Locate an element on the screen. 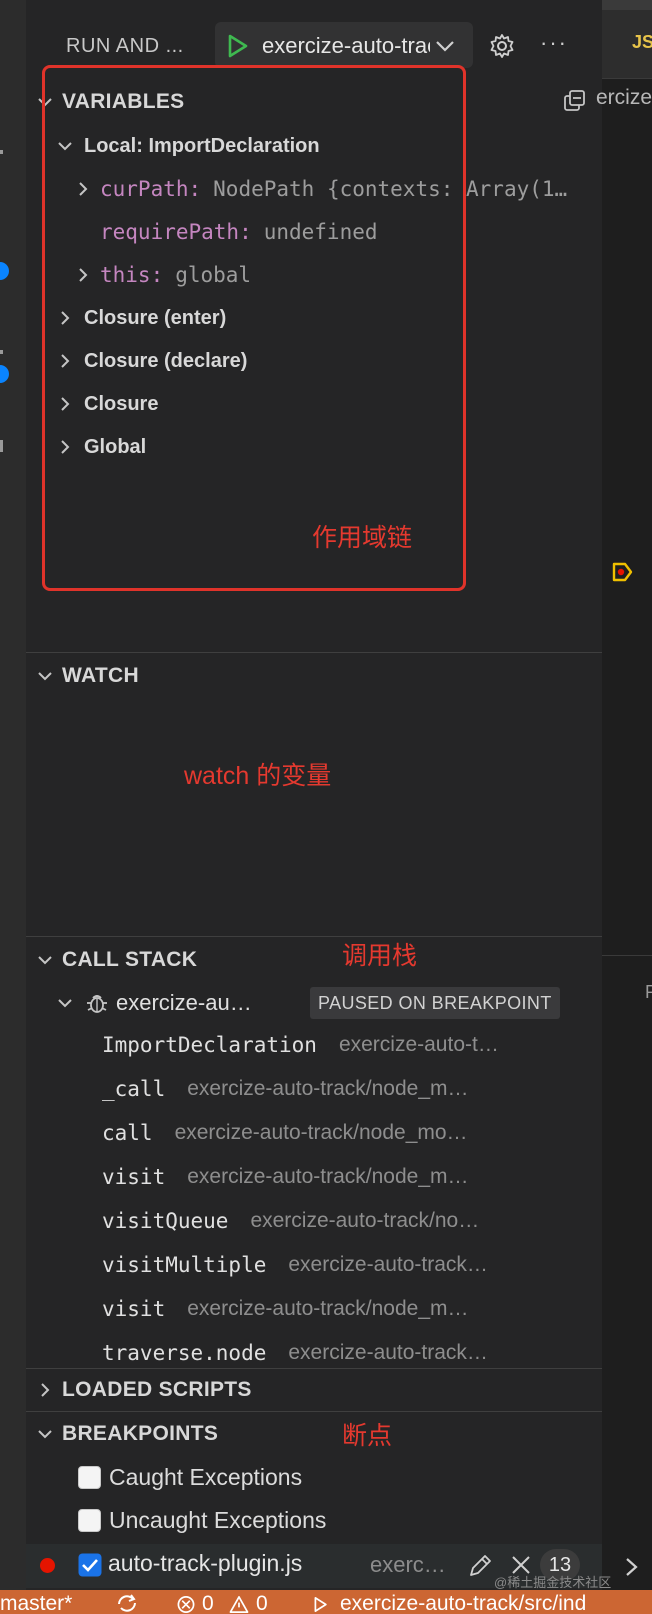 Image resolution: width=652 pixels, height=1614 pixels. error-count: 0 is located at coordinates (208, 1603).